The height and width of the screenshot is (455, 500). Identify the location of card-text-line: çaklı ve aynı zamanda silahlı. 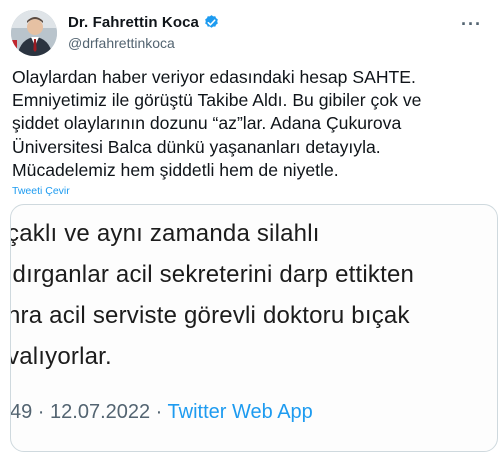
(165, 233).